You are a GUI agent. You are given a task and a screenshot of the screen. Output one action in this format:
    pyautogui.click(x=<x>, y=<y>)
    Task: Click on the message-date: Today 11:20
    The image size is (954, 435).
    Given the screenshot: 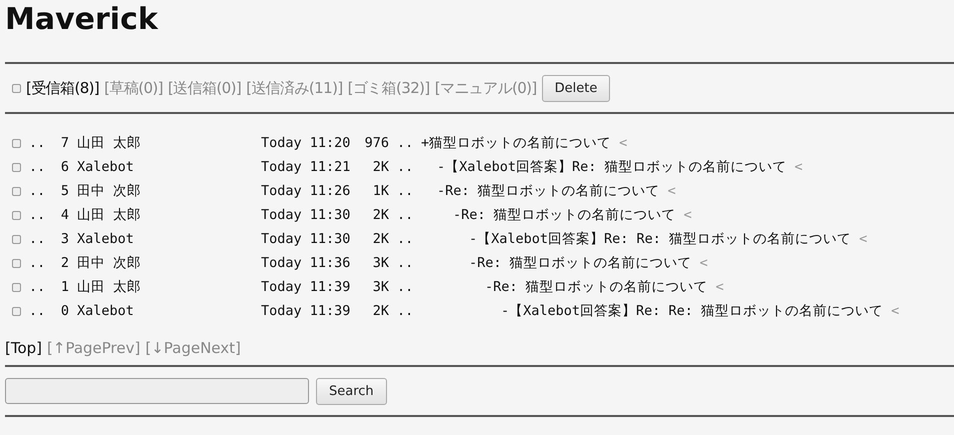 What is the action you would take?
    pyautogui.click(x=306, y=143)
    